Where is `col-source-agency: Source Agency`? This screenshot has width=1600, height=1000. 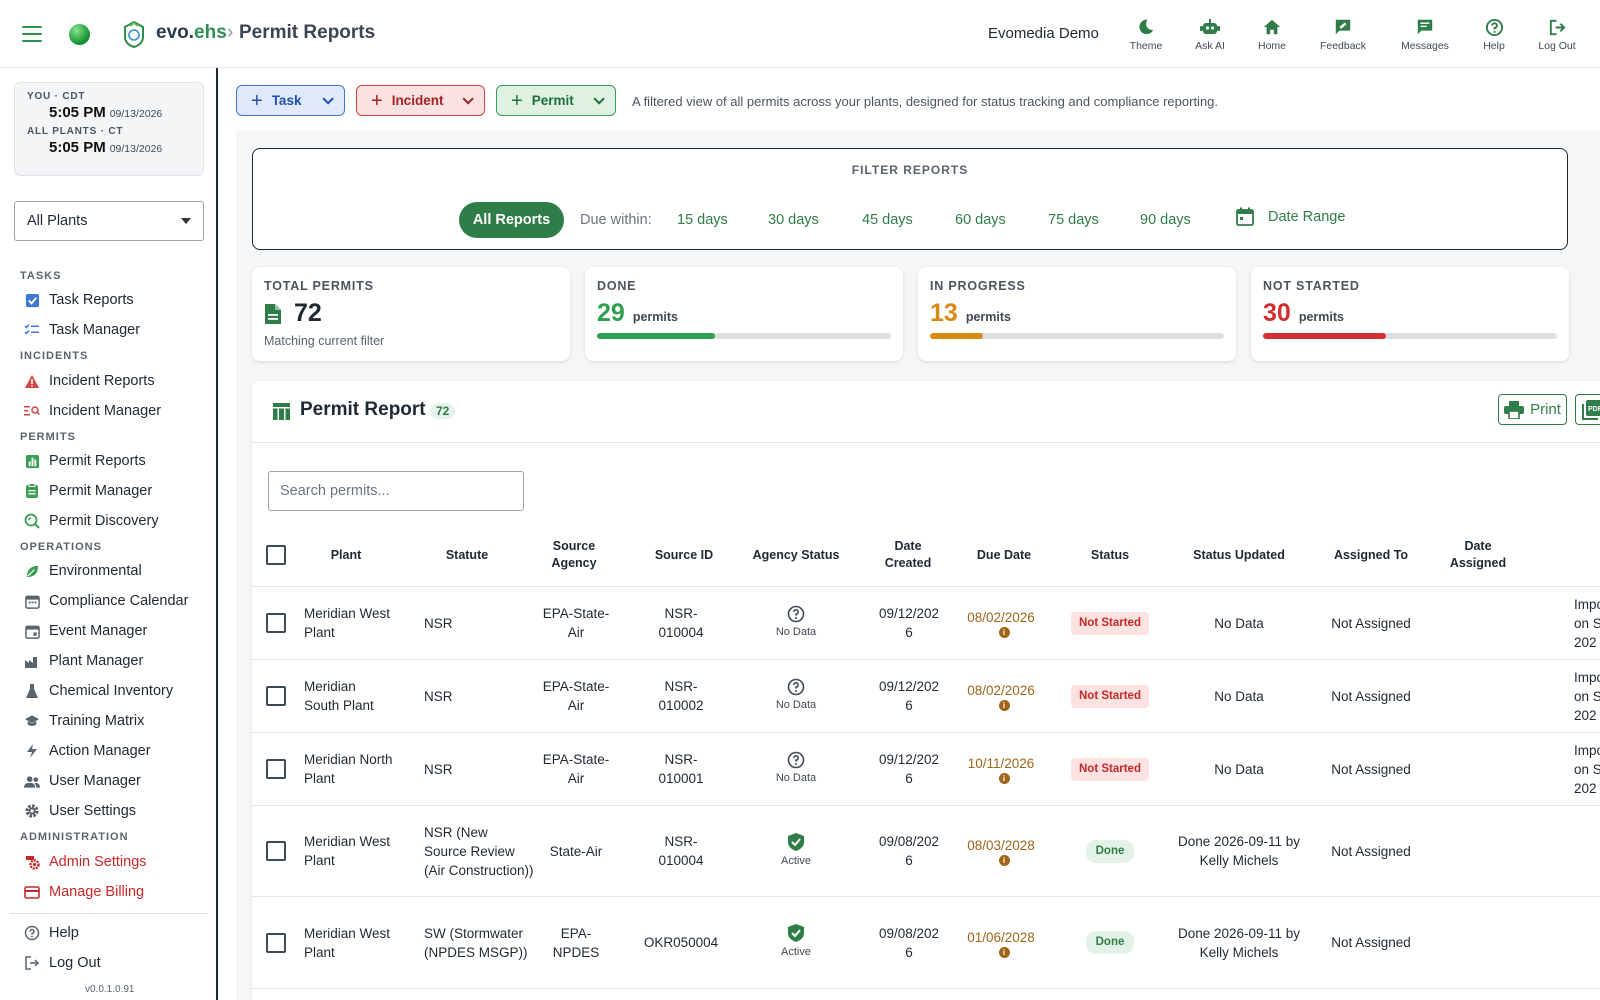 col-source-agency: Source Agency is located at coordinates (574, 555).